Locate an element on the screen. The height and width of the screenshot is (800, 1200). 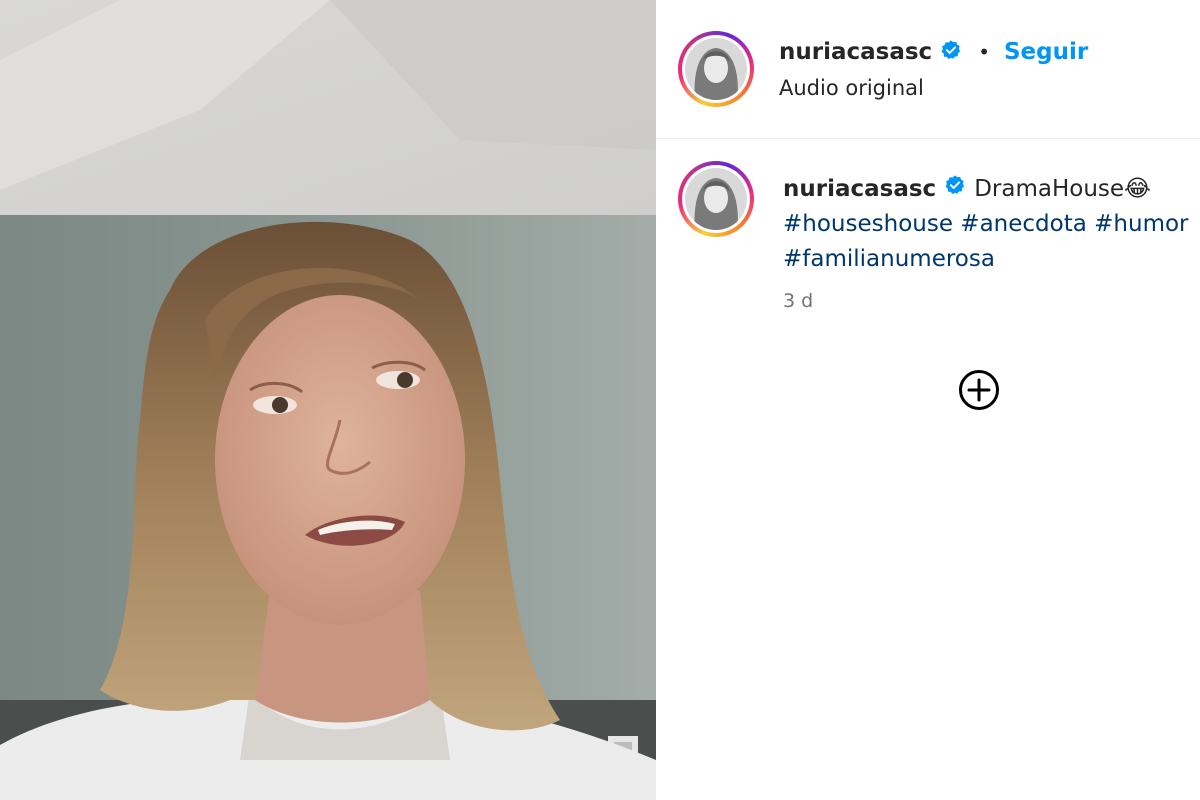
hashtag-link: #anecdota is located at coordinates (1023, 224).